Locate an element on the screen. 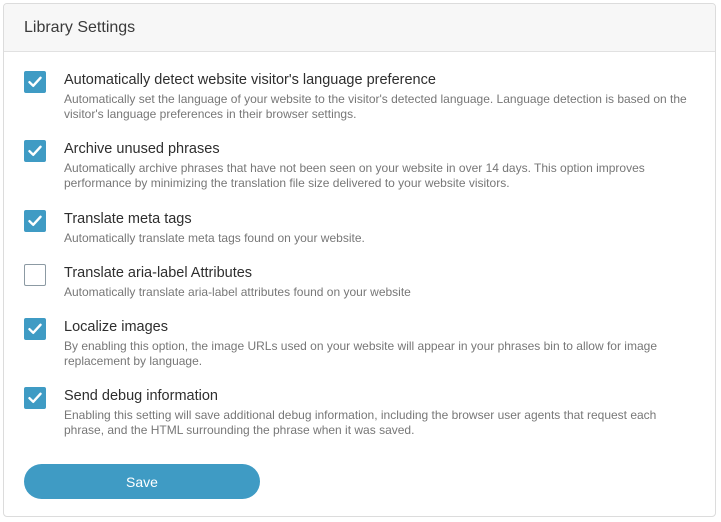 This screenshot has width=721, height=522. archive-phrases-checkbox is located at coordinates (35, 151).